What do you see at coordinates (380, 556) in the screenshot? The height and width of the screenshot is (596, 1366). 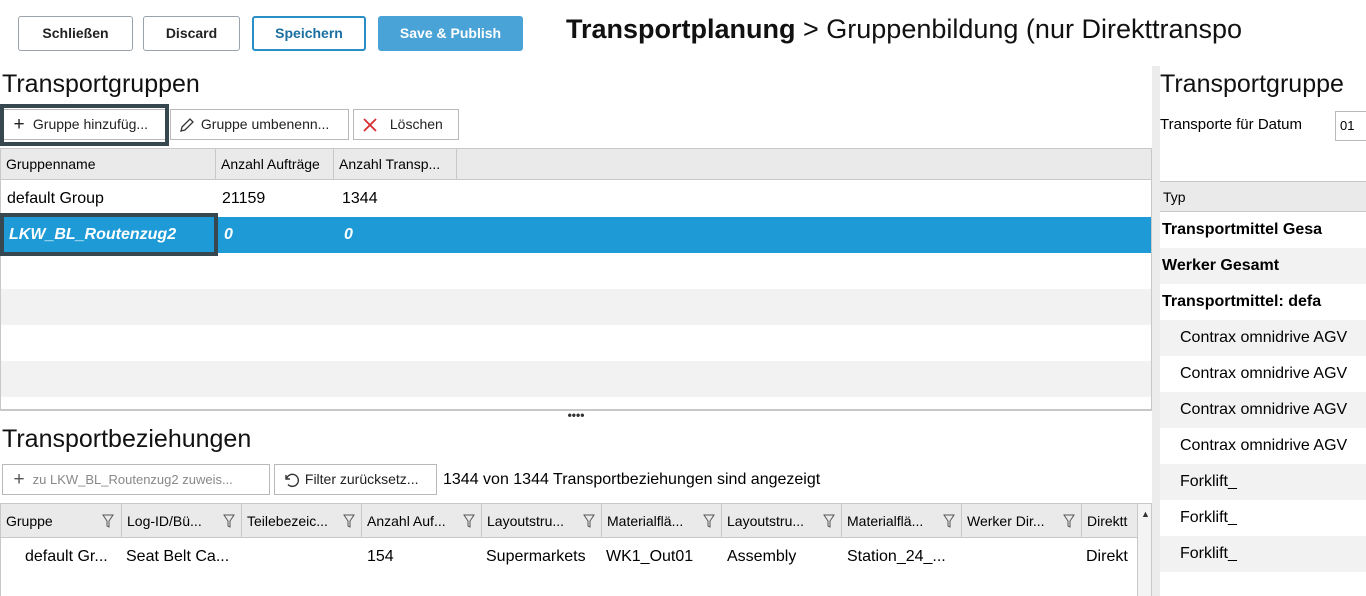 I see `order-count-cell: 154` at bounding box center [380, 556].